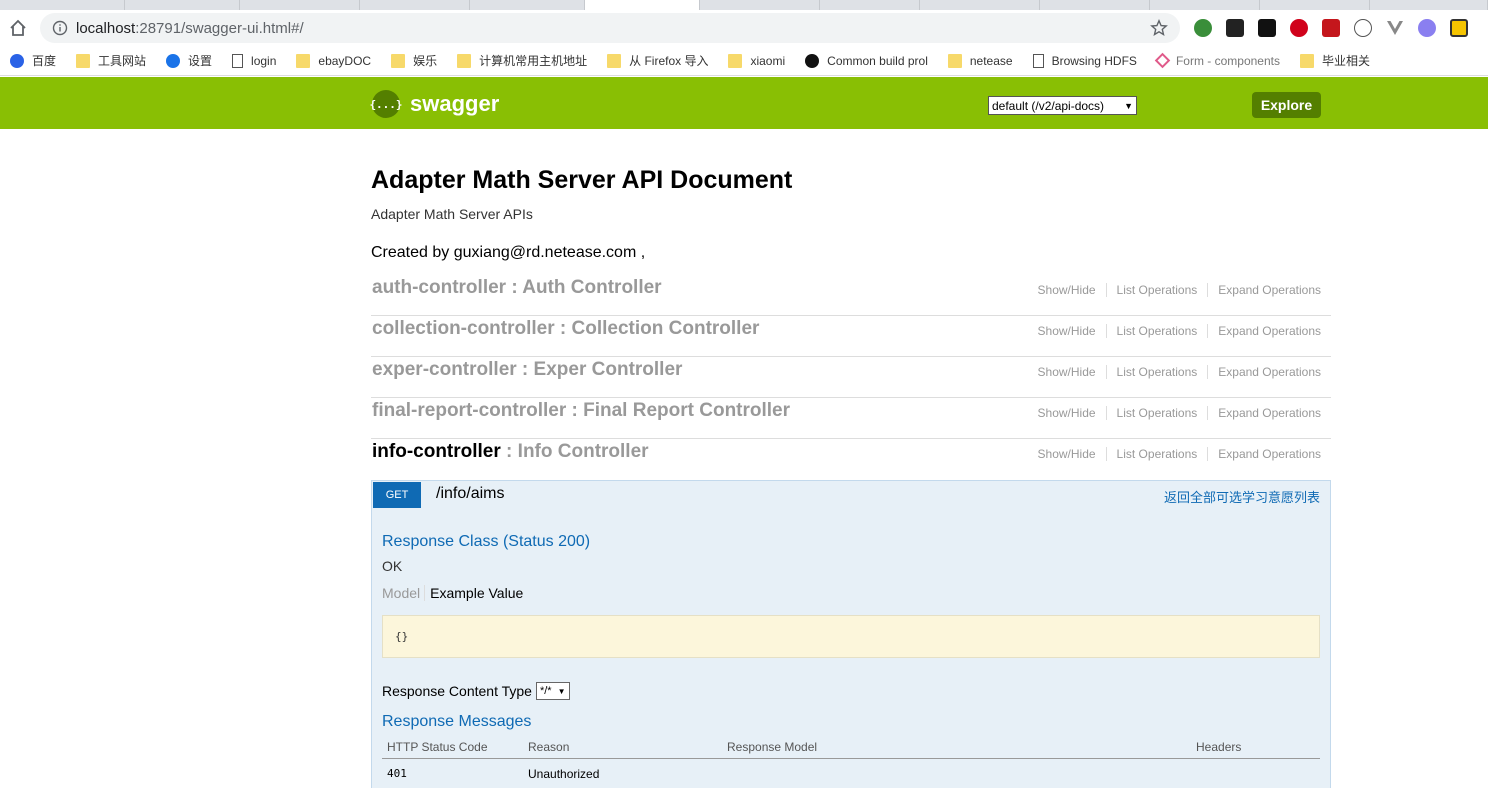 The image size is (1488, 788). Describe the element at coordinates (812, 60) in the screenshot. I see `github-icon` at that location.